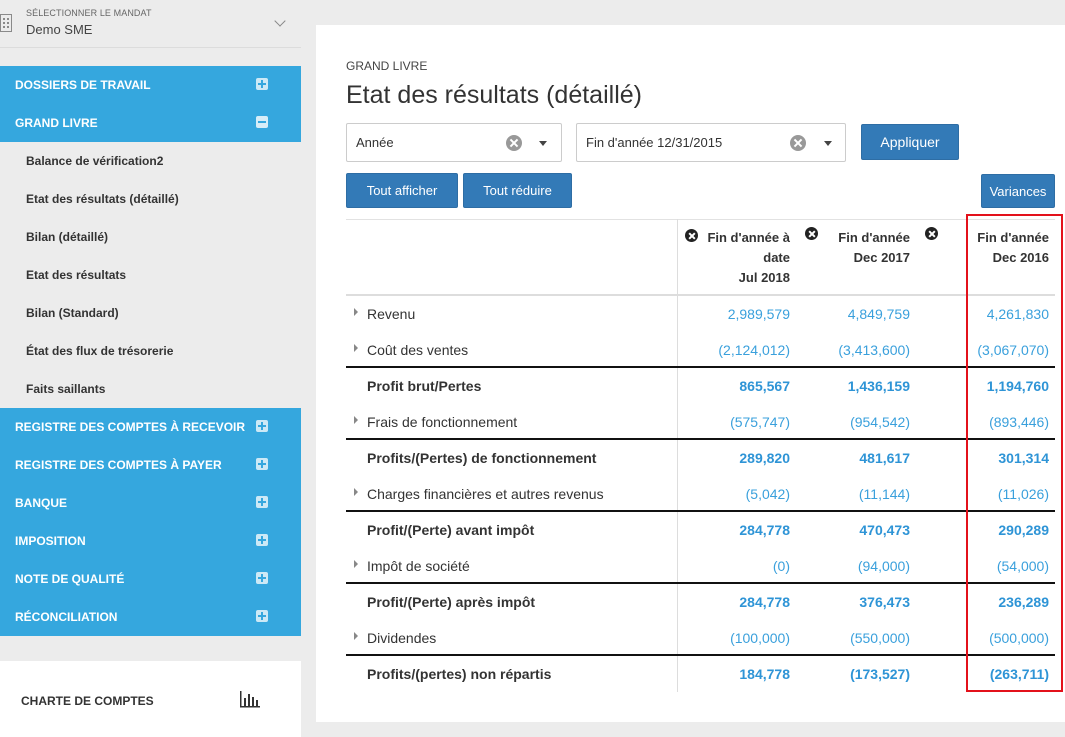 The height and width of the screenshot is (737, 1065). What do you see at coordinates (150, 503) in the screenshot?
I see `sidebar-section: BANQUE` at bounding box center [150, 503].